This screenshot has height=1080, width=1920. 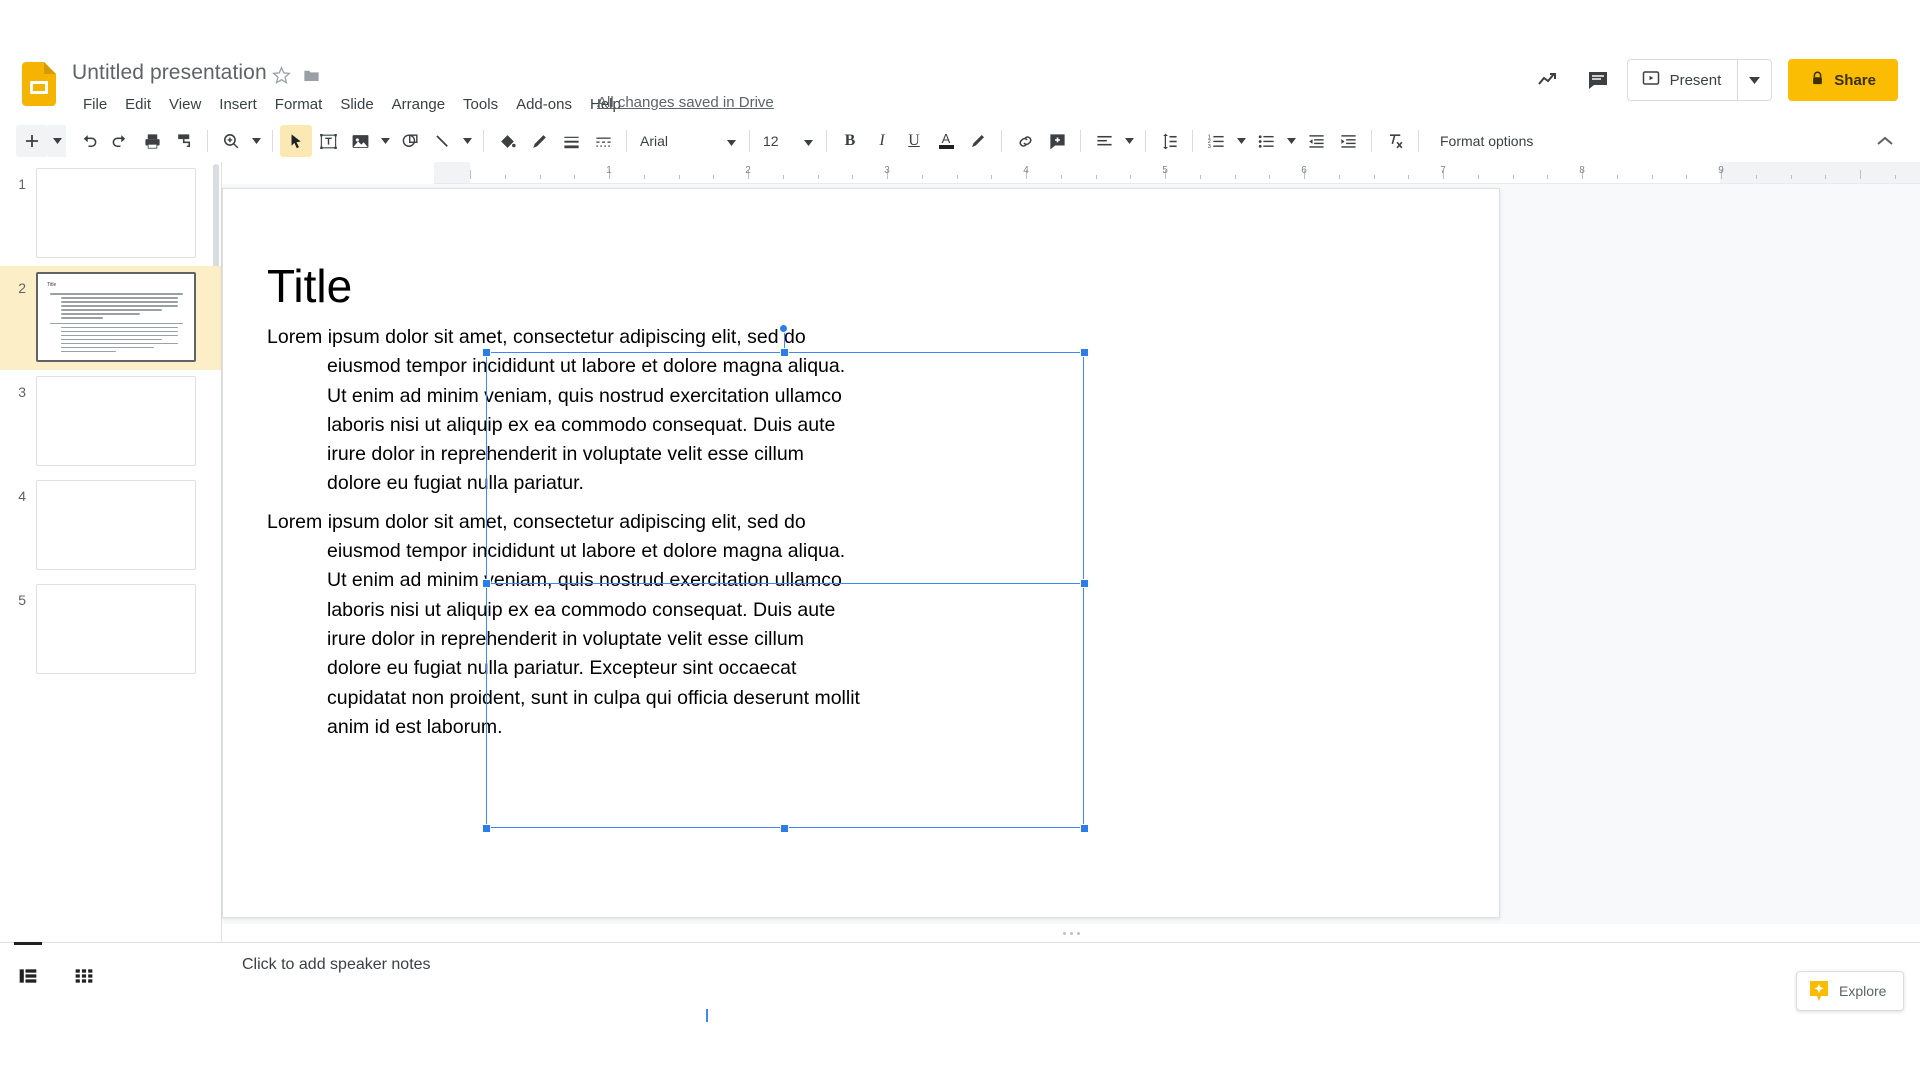 I want to click on paint-format-button, so click(x=184, y=141).